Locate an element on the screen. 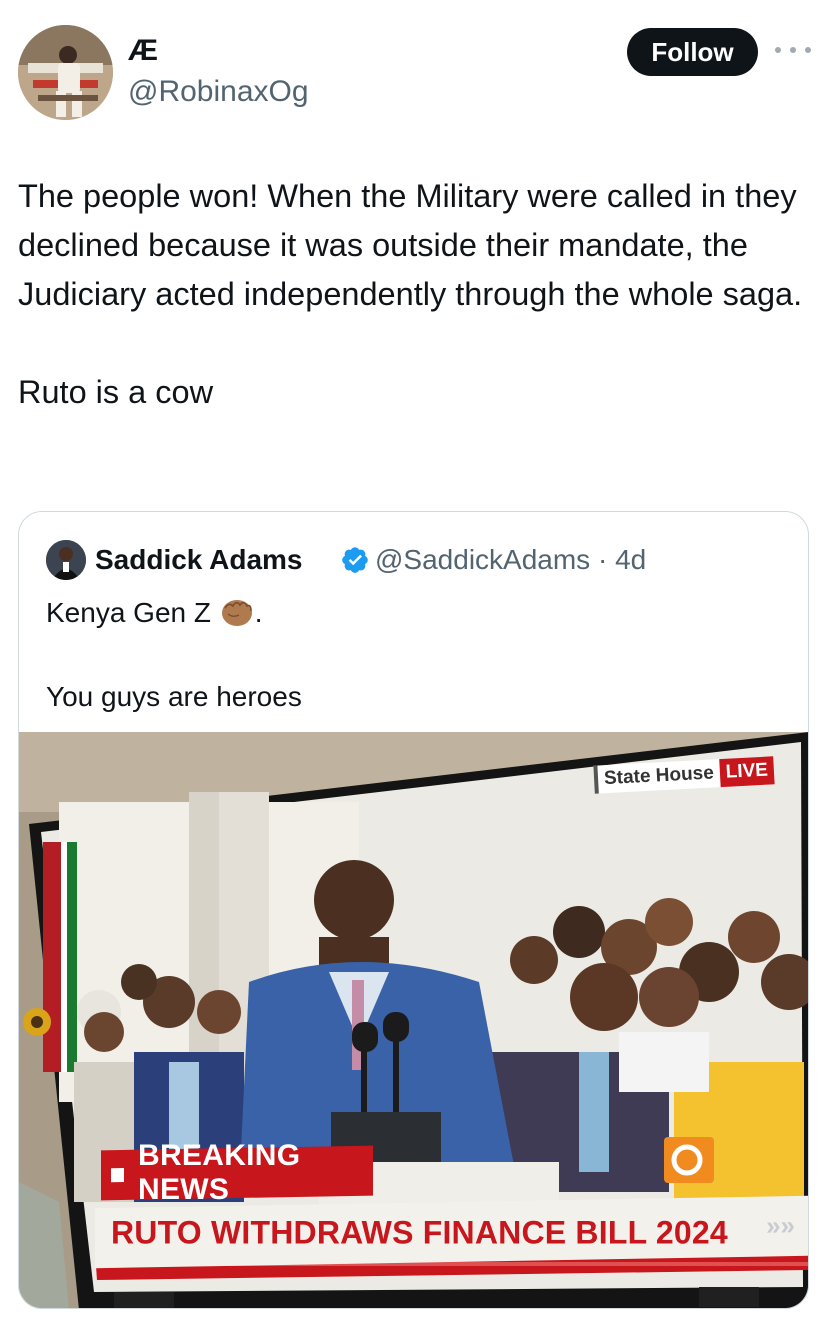 The width and height of the screenshot is (828, 1320). news-headline-text: RUTO WITHDRAWS FINANCE BILL 2024 is located at coordinates (419, 1232).